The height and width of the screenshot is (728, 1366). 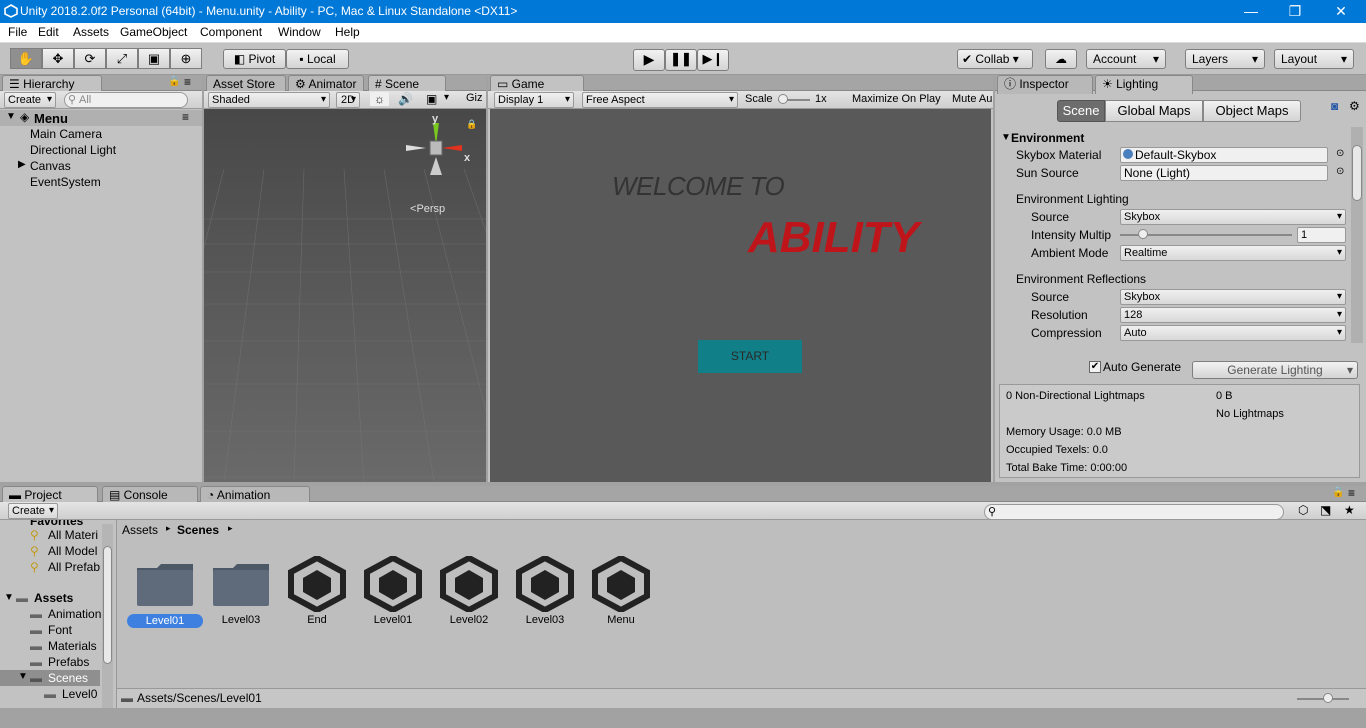 I want to click on menu-assets: Assets, so click(x=91, y=32).